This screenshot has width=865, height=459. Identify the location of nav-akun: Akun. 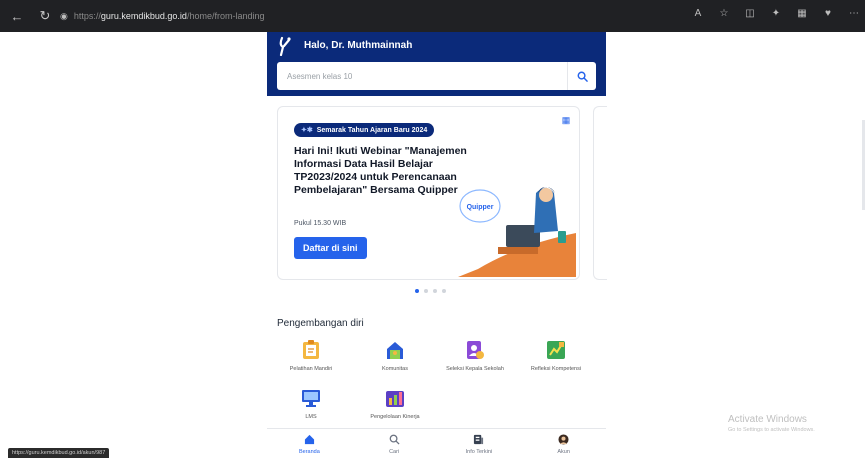
(563, 444).